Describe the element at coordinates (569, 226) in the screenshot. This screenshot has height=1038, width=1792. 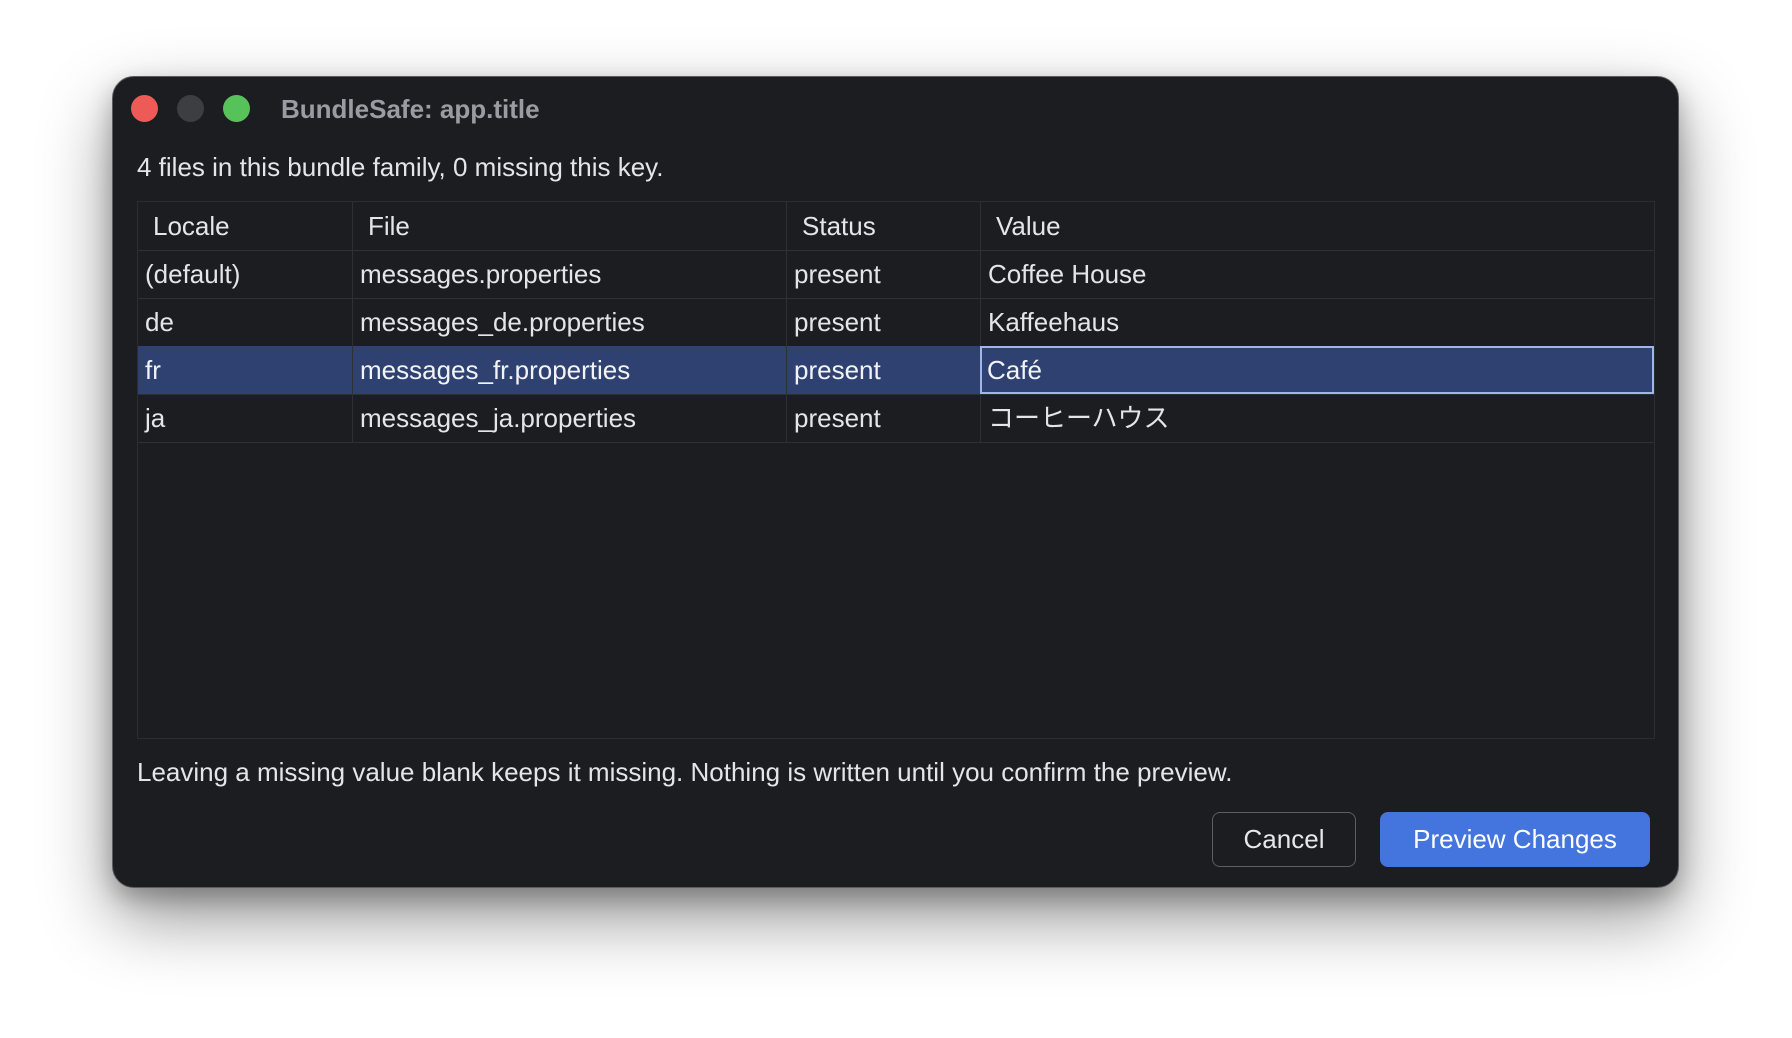
I see `column-header-file: File` at that location.